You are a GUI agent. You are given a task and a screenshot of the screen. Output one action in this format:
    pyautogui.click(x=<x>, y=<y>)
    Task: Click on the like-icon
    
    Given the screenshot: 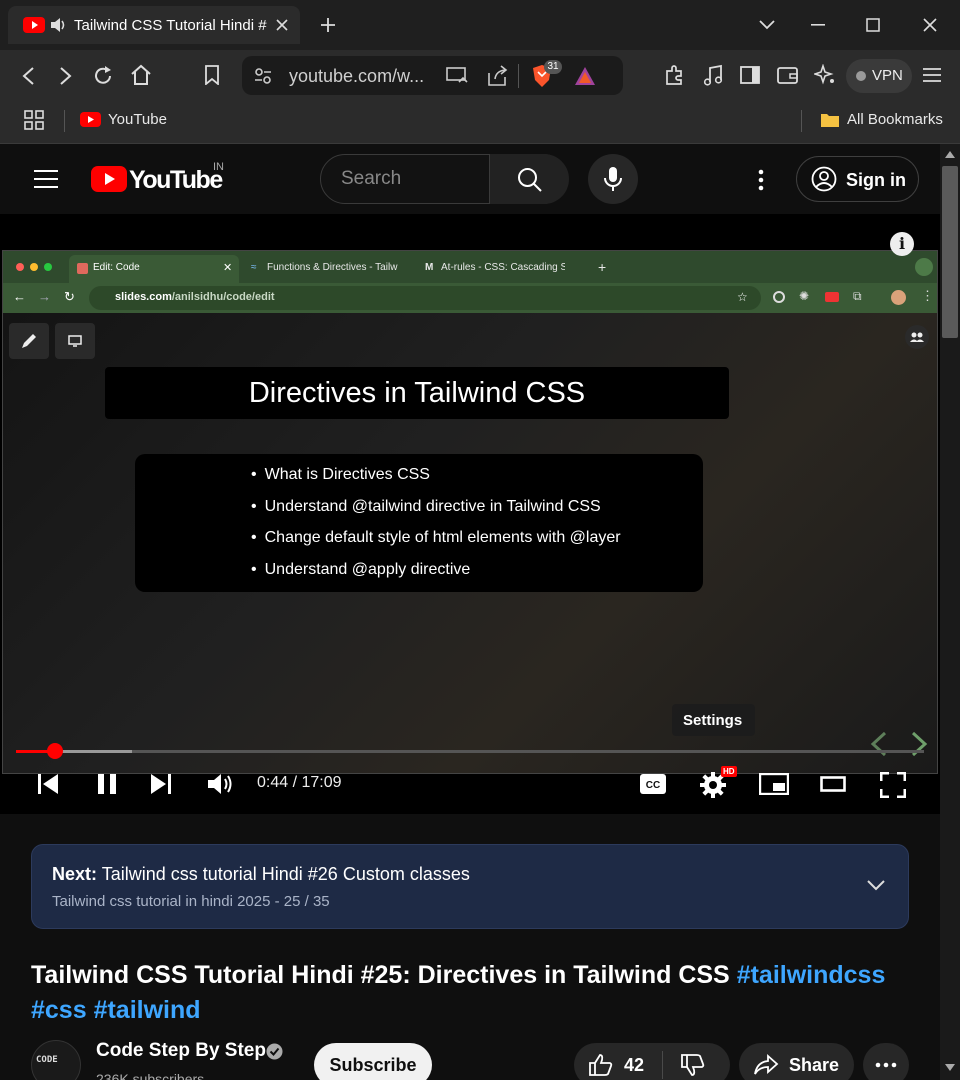 What is the action you would take?
    pyautogui.click(x=601, y=1065)
    